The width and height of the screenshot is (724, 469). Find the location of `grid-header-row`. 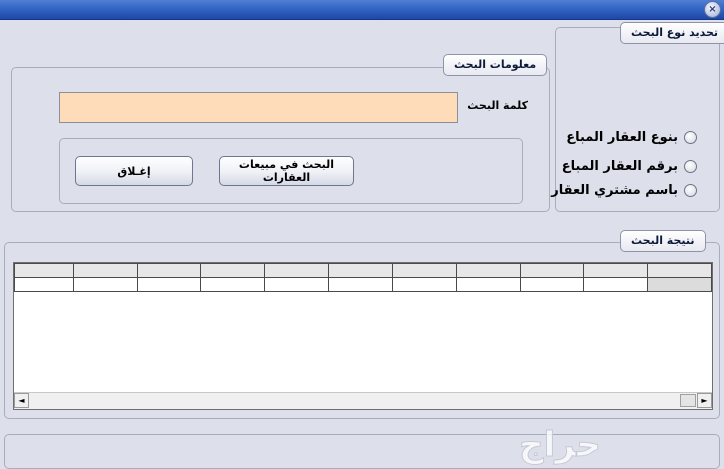

grid-header-row is located at coordinates (363, 270).